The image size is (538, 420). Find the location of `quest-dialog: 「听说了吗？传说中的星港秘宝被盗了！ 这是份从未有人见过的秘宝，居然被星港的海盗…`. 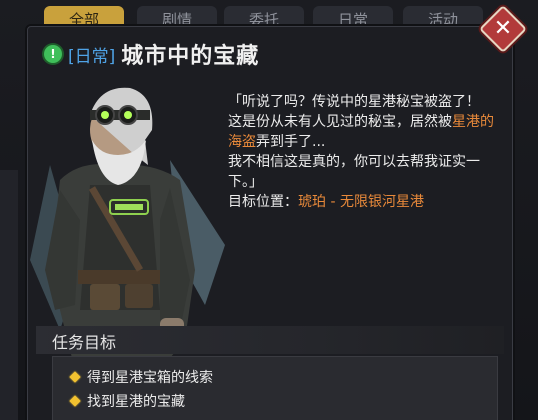

quest-dialog: 「听说了吗？传说中的星港秘宝被盗了！ 这是份从未有人见过的秘宝，居然被星港的海盗… is located at coordinates (364, 152).